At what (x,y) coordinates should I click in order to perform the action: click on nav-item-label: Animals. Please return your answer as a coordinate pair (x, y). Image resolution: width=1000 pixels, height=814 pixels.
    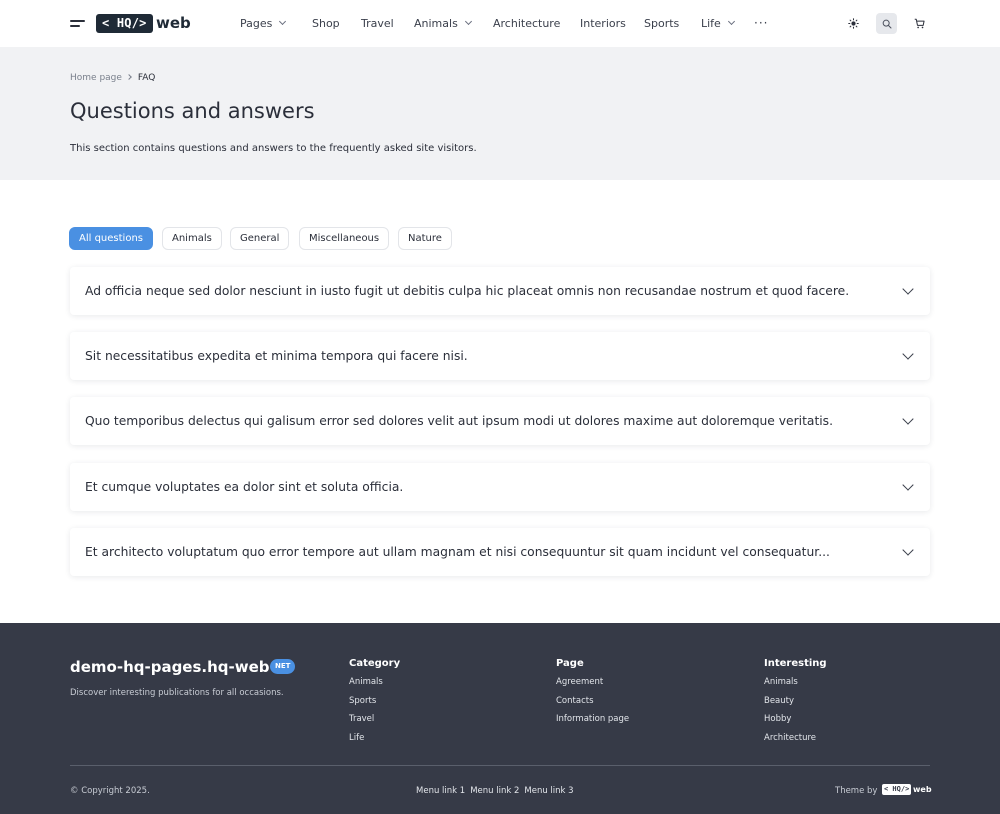
    Looking at the image, I should click on (436, 23).